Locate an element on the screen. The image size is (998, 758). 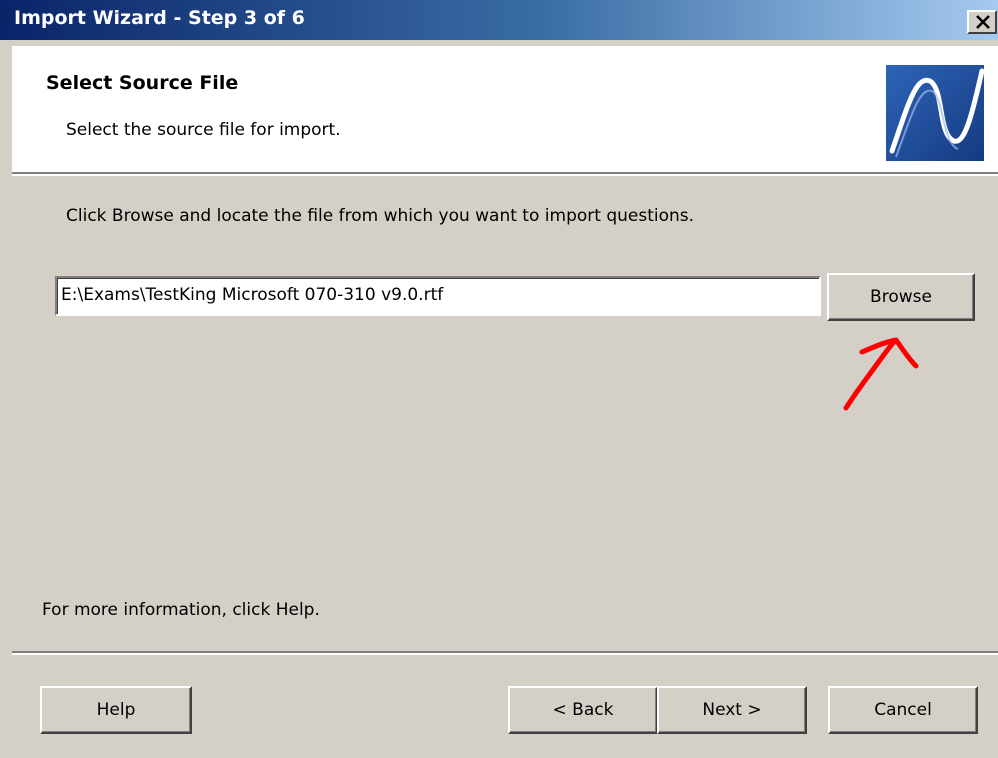
footer-divider-highlight is located at coordinates (505, 654).